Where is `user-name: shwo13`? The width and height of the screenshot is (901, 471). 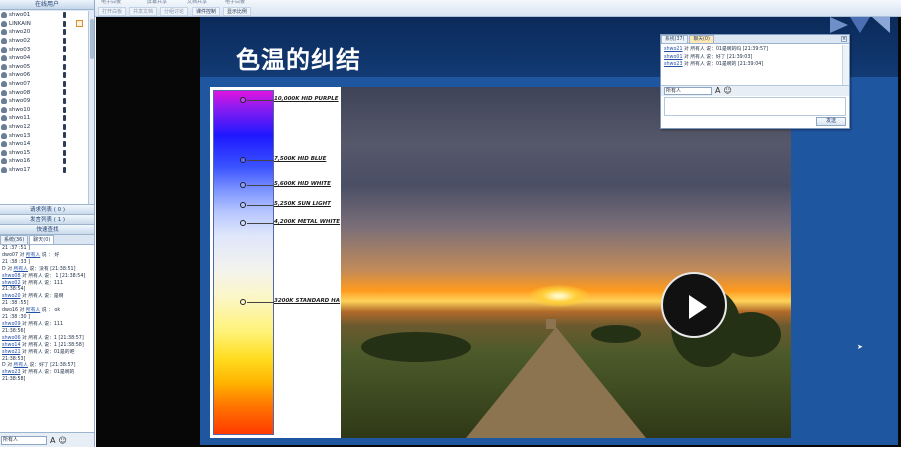 user-name: shwo13 is located at coordinates (20, 135).